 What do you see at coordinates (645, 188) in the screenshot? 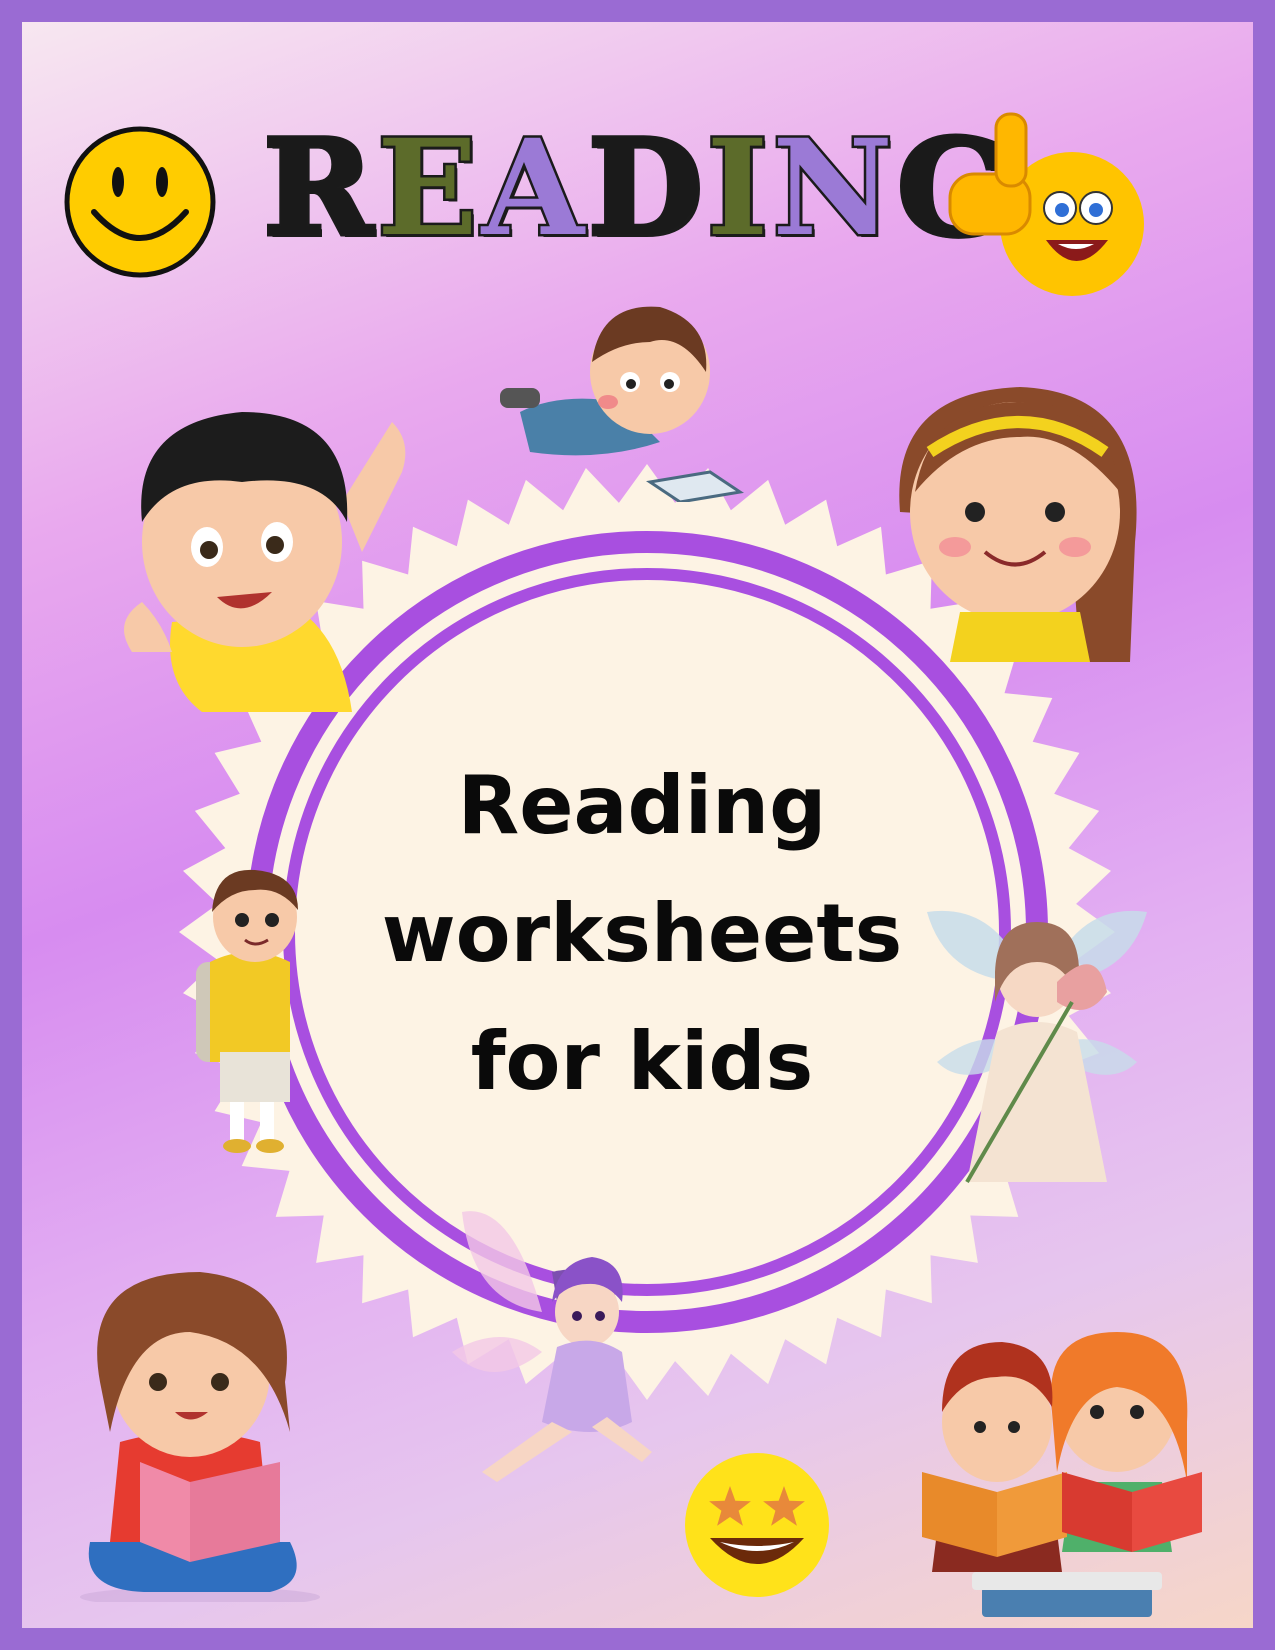
I see `title-letter: D` at bounding box center [645, 188].